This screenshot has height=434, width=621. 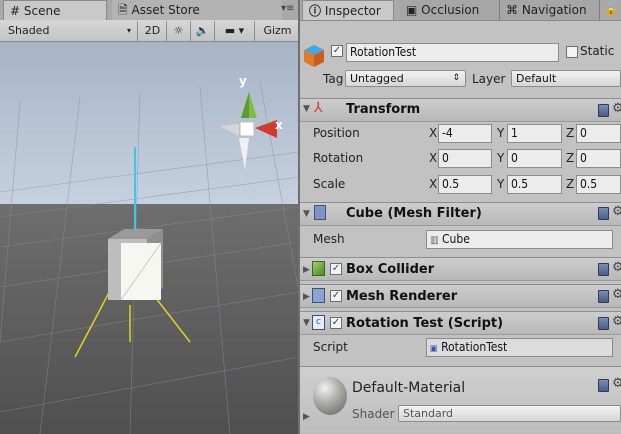 I want to click on lock-icon: 🔒, so click(x=611, y=9).